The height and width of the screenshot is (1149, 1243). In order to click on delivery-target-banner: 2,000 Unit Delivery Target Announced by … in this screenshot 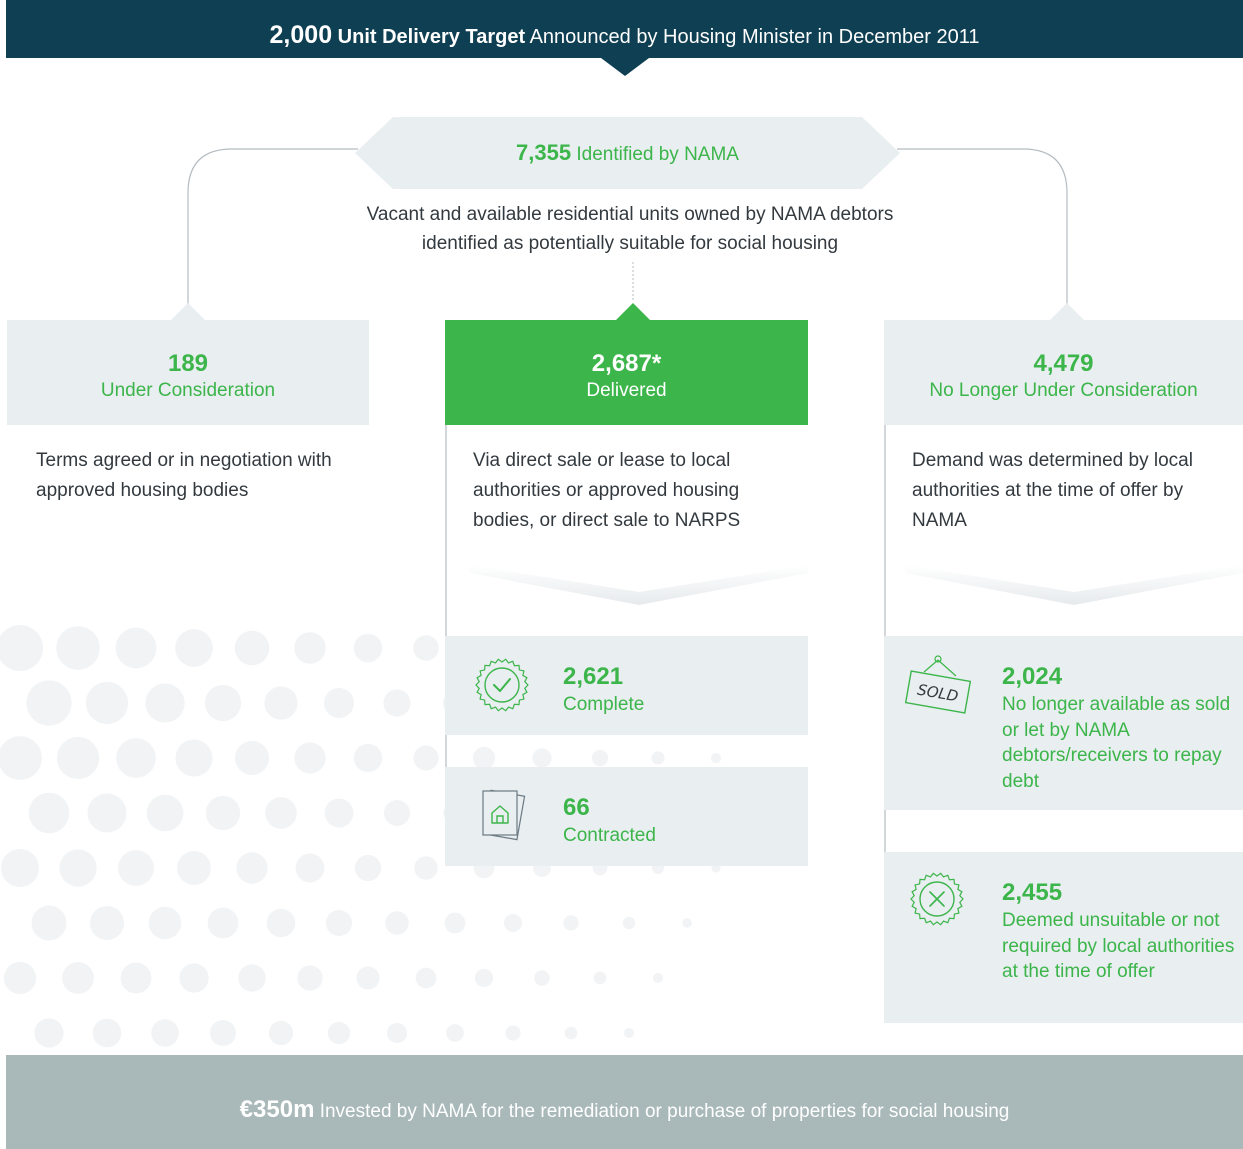, I will do `click(624, 29)`.